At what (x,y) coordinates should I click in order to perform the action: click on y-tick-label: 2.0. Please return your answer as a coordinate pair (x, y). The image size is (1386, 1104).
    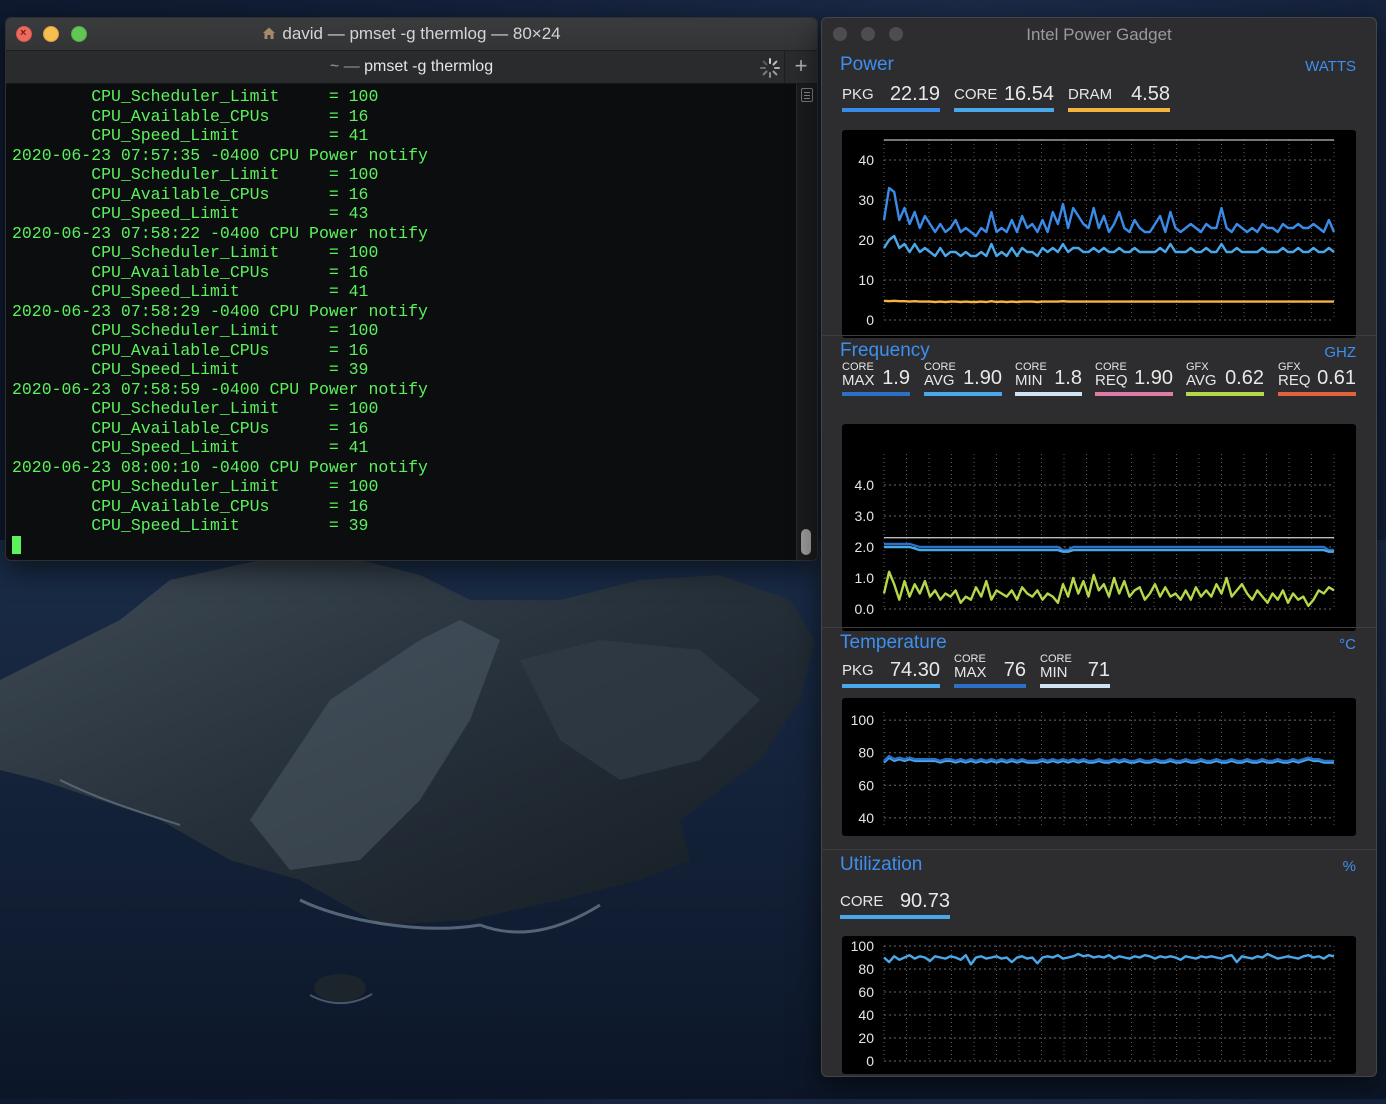
    Looking at the image, I should click on (865, 547).